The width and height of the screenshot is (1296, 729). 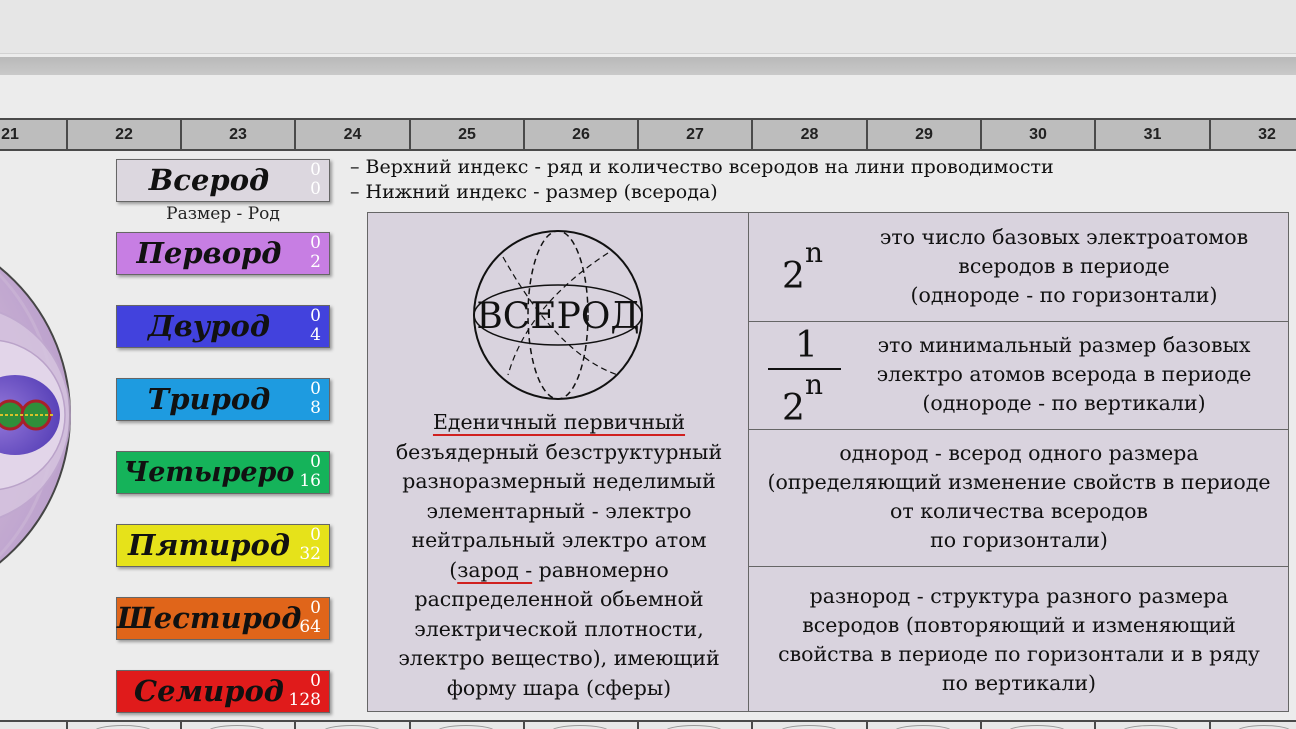 I want to click on explanation-line: электро атомов всерода в периоде, so click(x=1064, y=374).